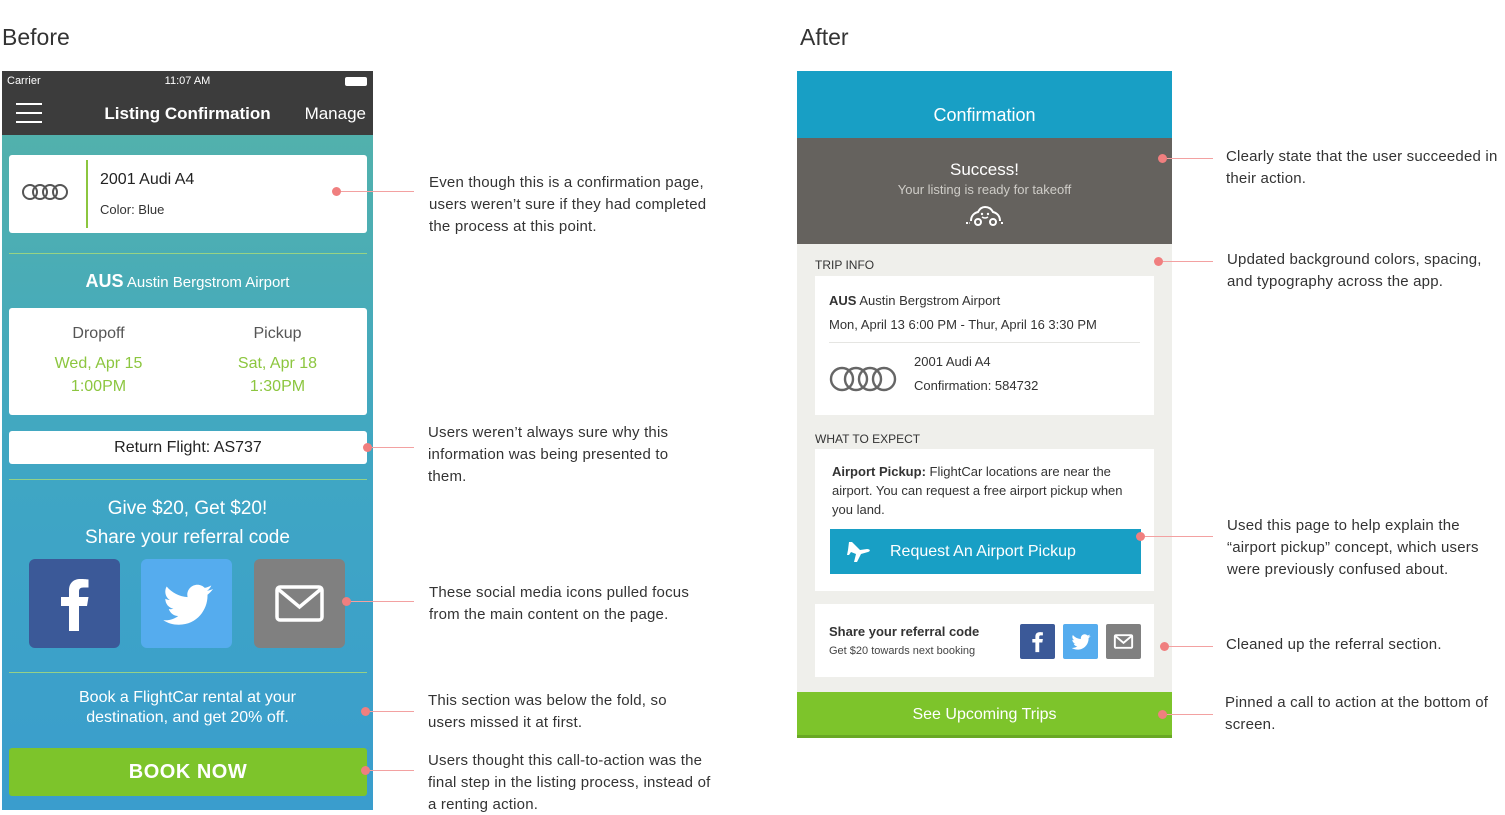 This screenshot has width=1505, height=815. What do you see at coordinates (356, 81) in the screenshot?
I see `battery-icon` at bounding box center [356, 81].